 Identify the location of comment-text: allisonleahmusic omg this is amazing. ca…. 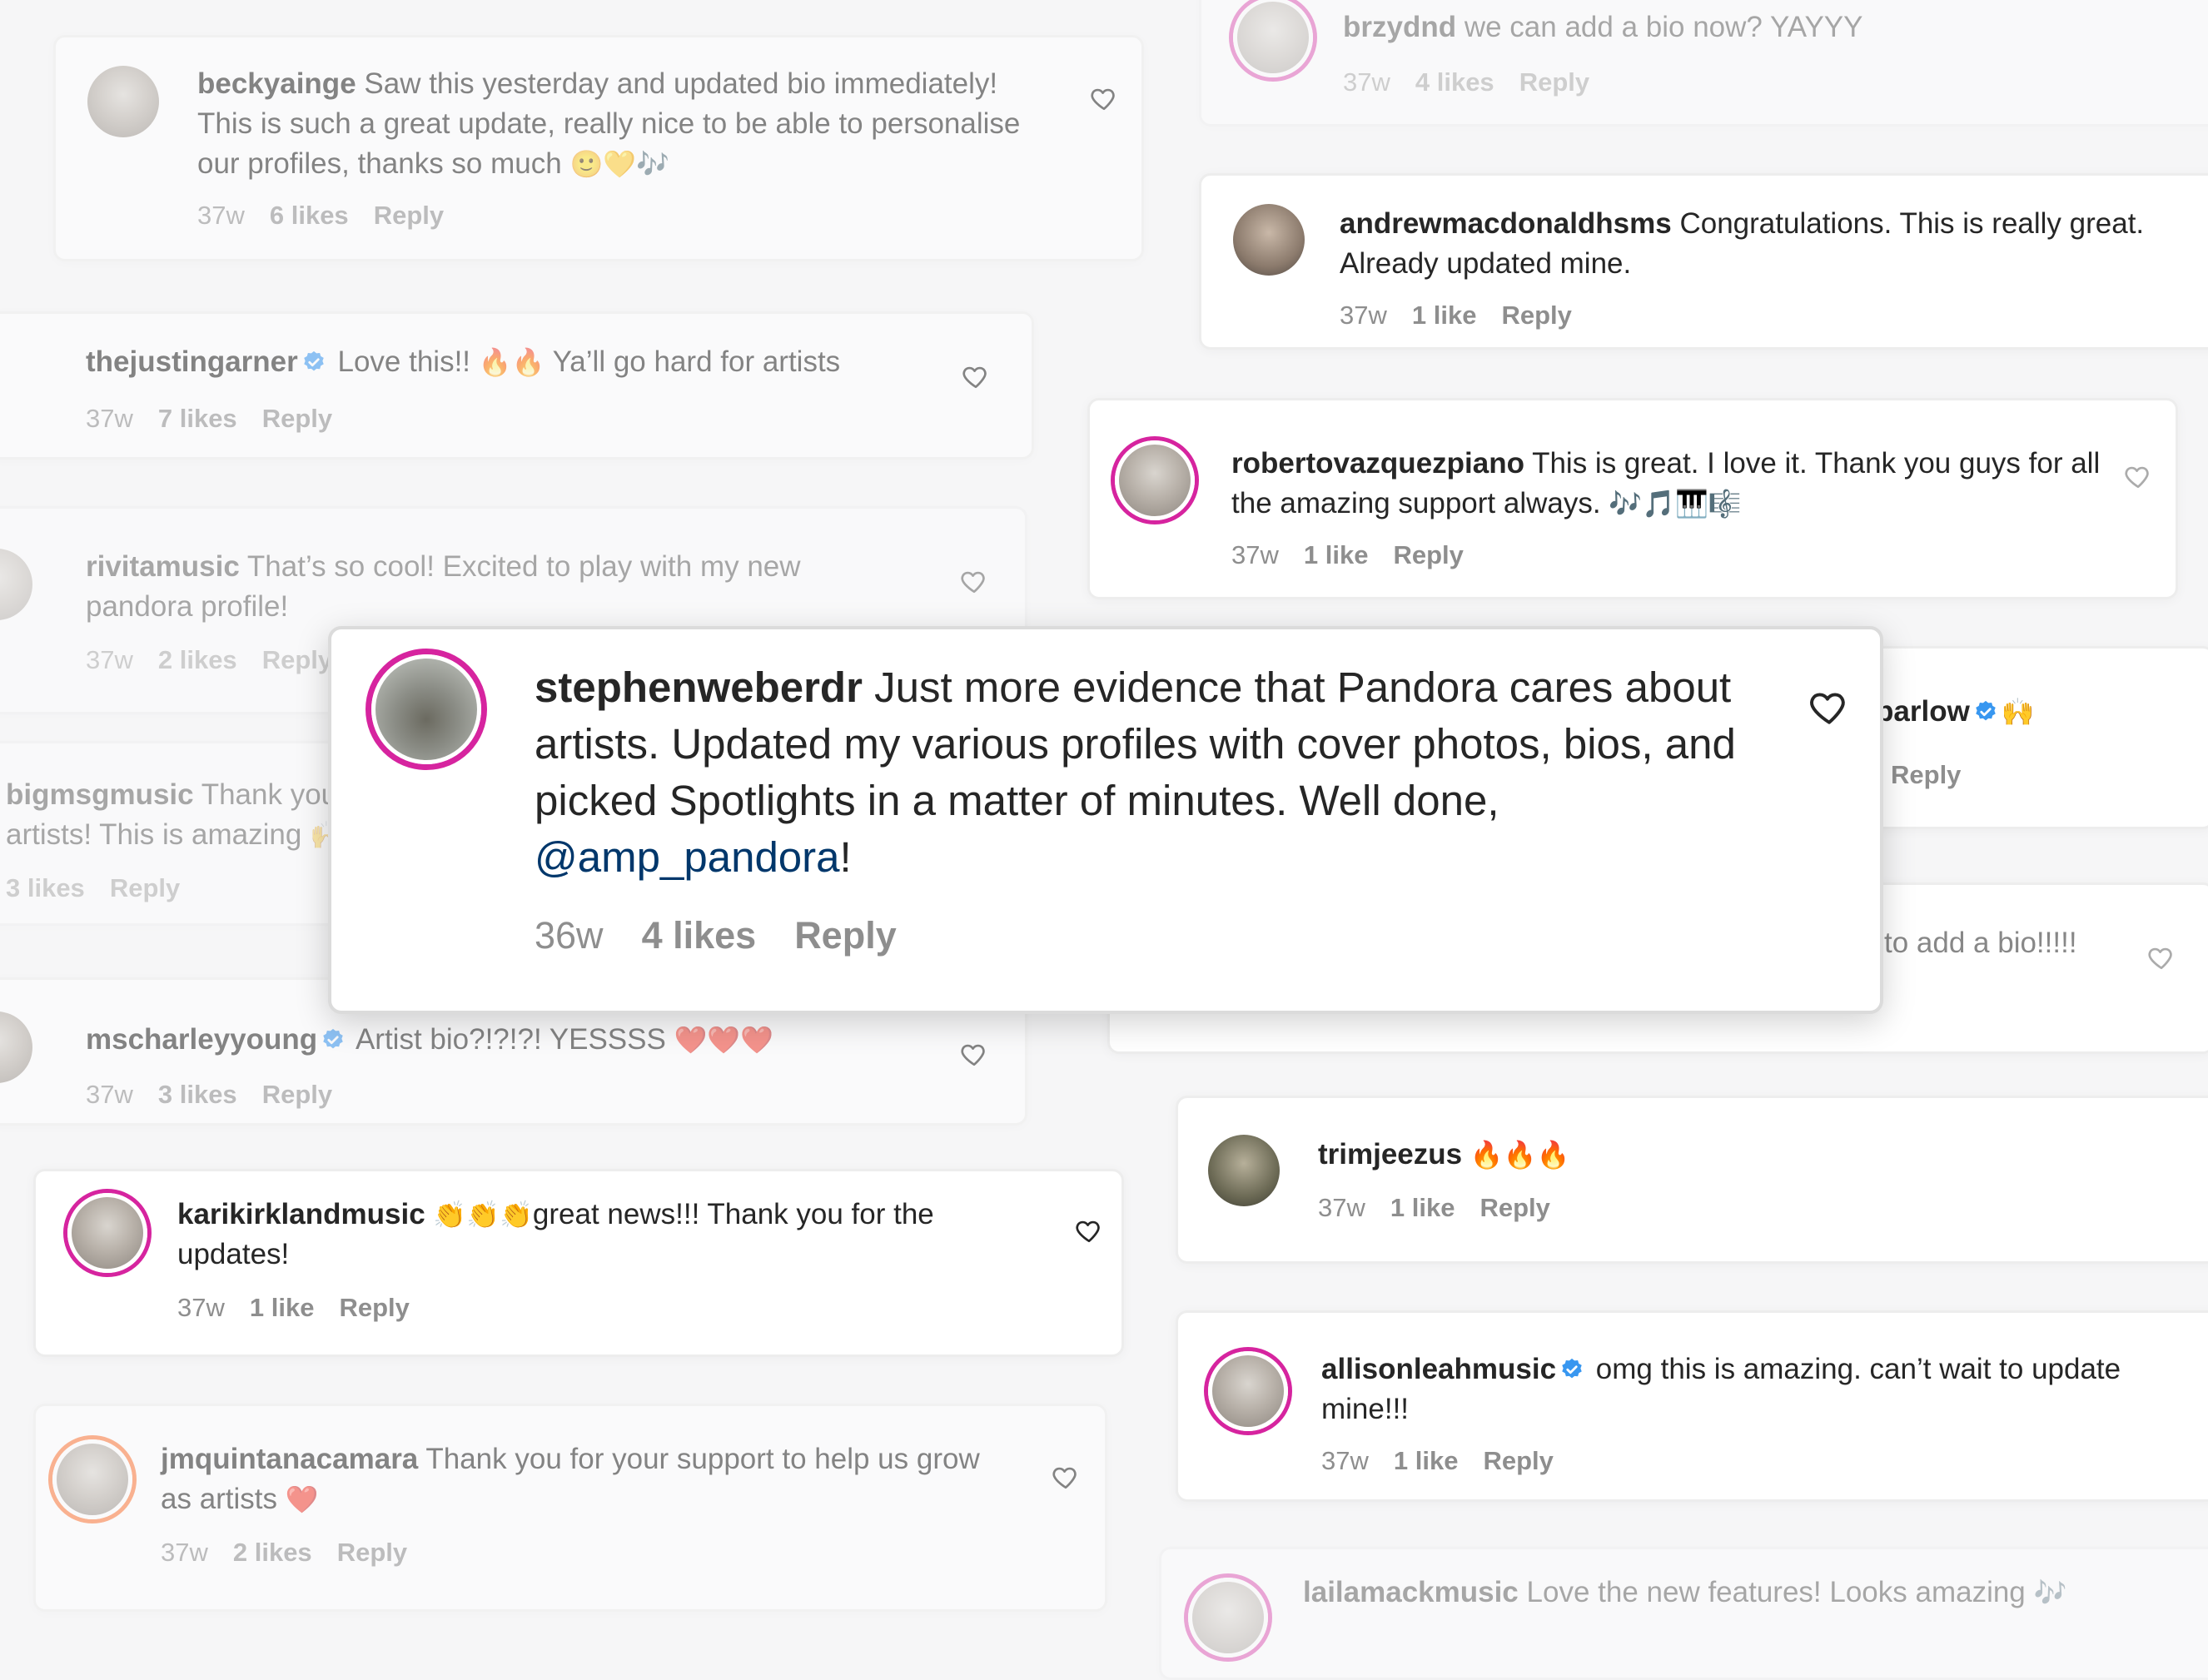
(1737, 1389).